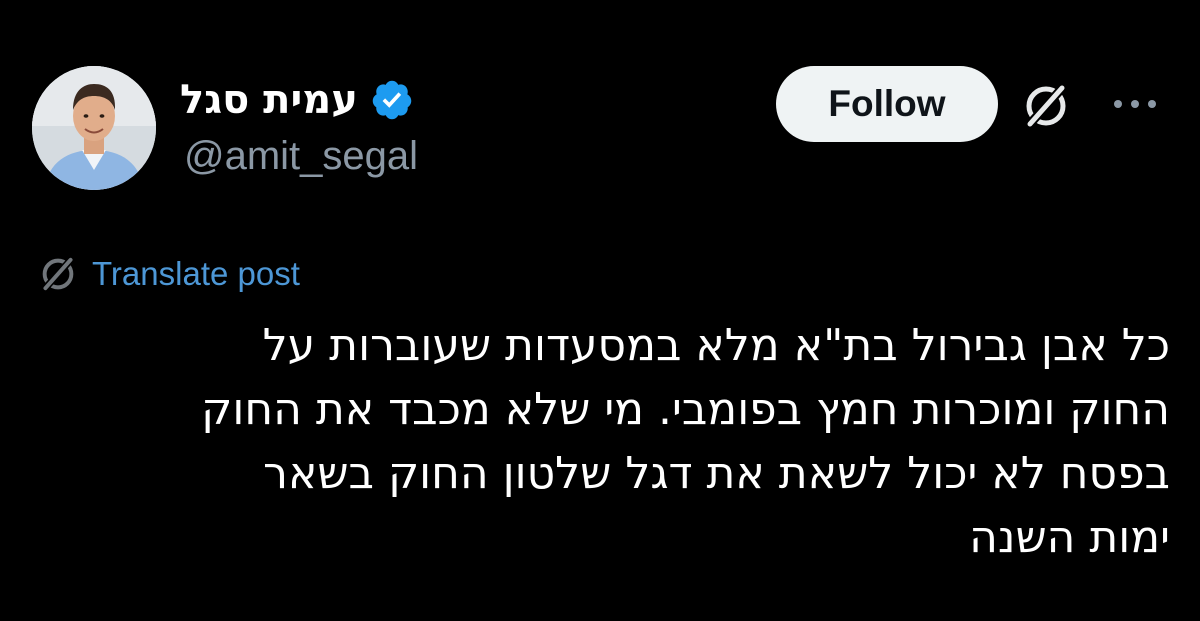 This screenshot has height=621, width=1200. I want to click on translate-post-link: Translate post, so click(168, 274).